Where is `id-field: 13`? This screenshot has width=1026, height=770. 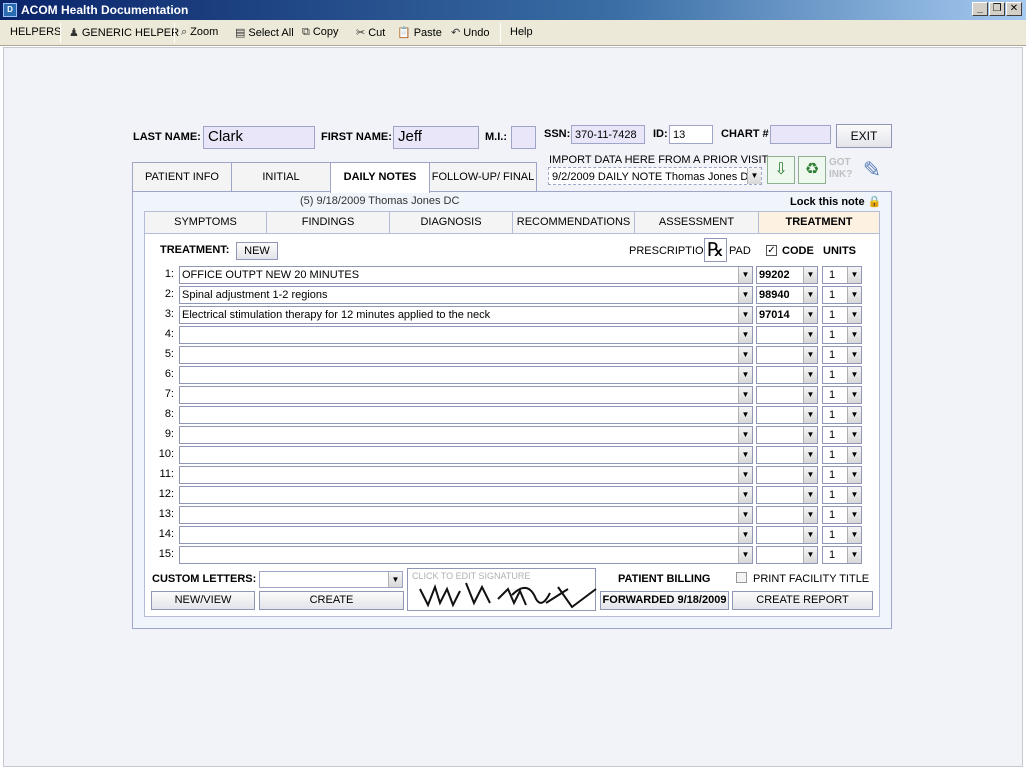
id-field: 13 is located at coordinates (691, 134).